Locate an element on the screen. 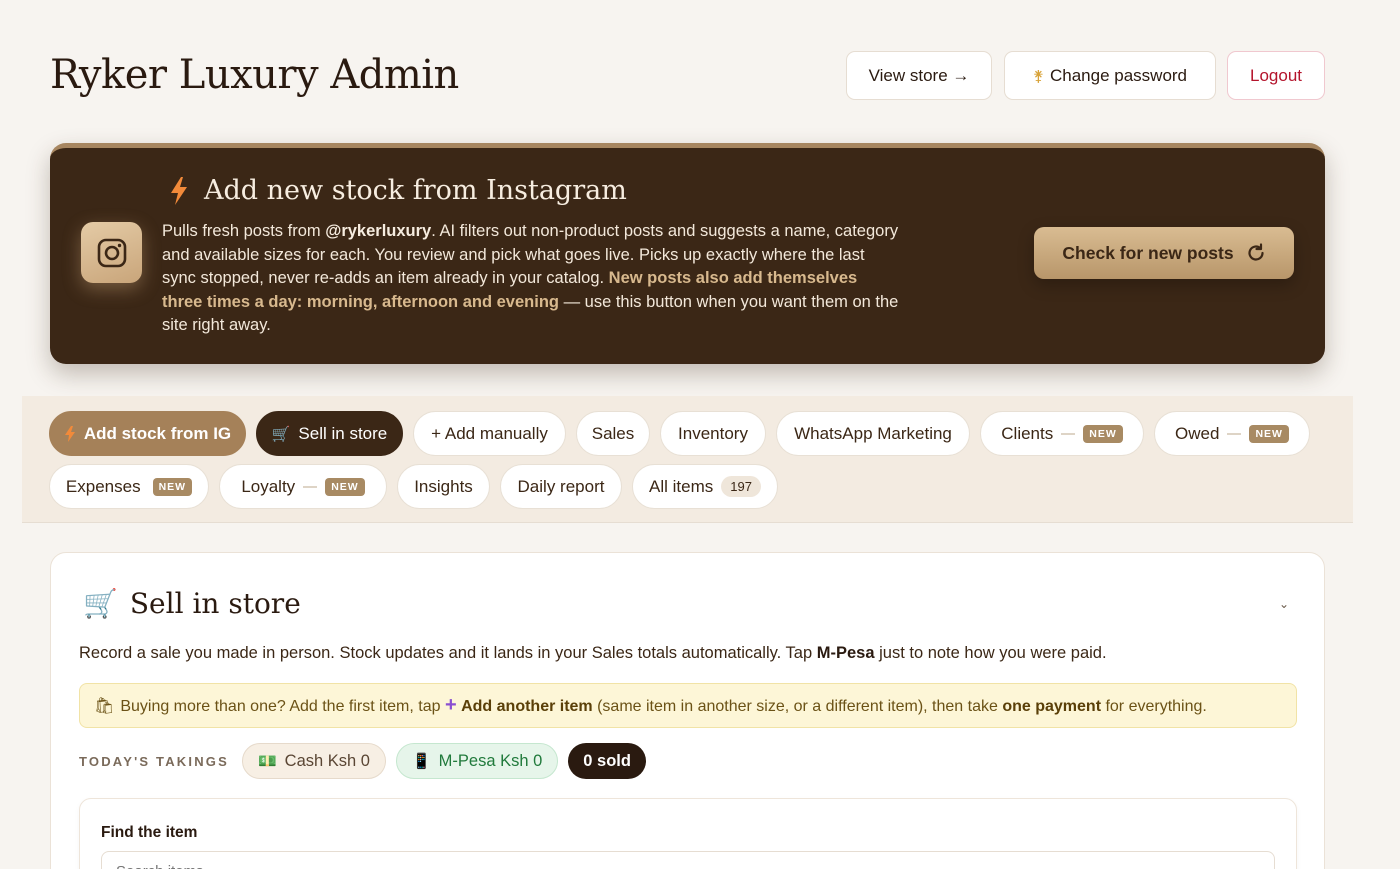 Image resolution: width=1400 pixels, height=869 pixels. tab-sell-in-store: 🛒 Sell in store is located at coordinates (329, 433).